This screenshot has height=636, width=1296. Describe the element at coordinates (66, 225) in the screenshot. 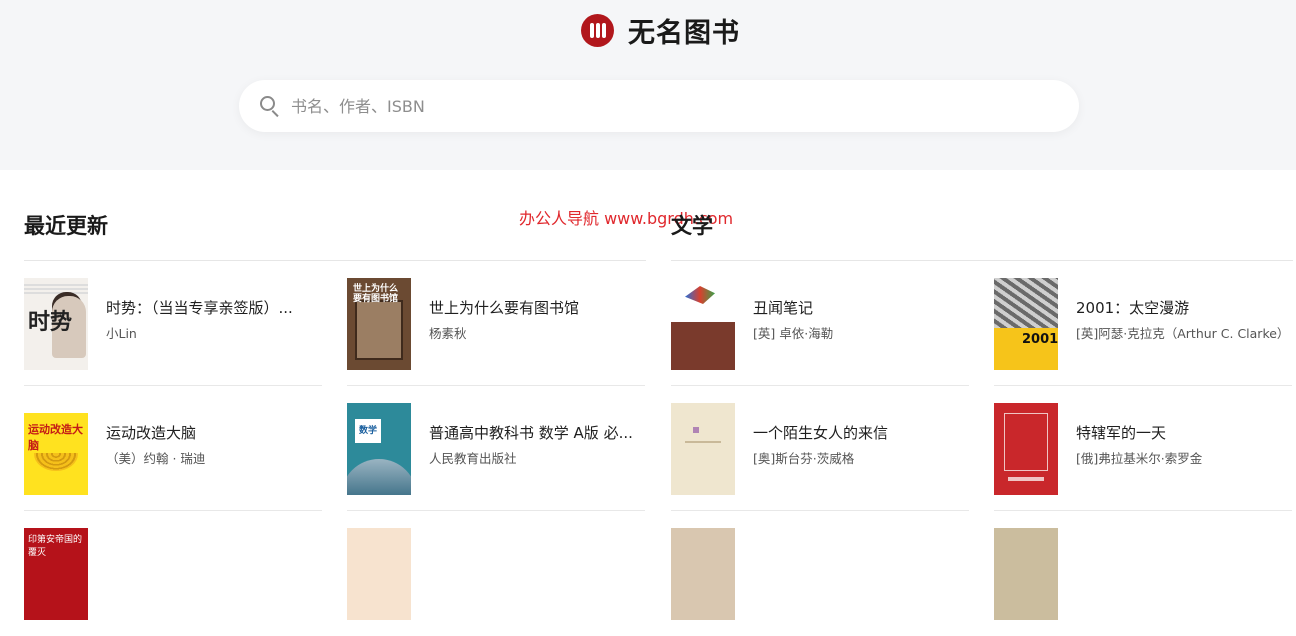

I see `section-title: 最近更新` at that location.